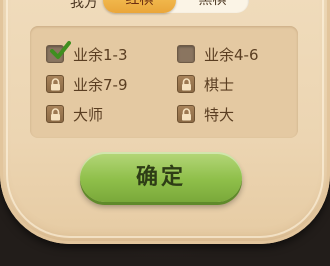 The width and height of the screenshot is (330, 266). I want to click on level-option-master: 大师, so click(74, 114).